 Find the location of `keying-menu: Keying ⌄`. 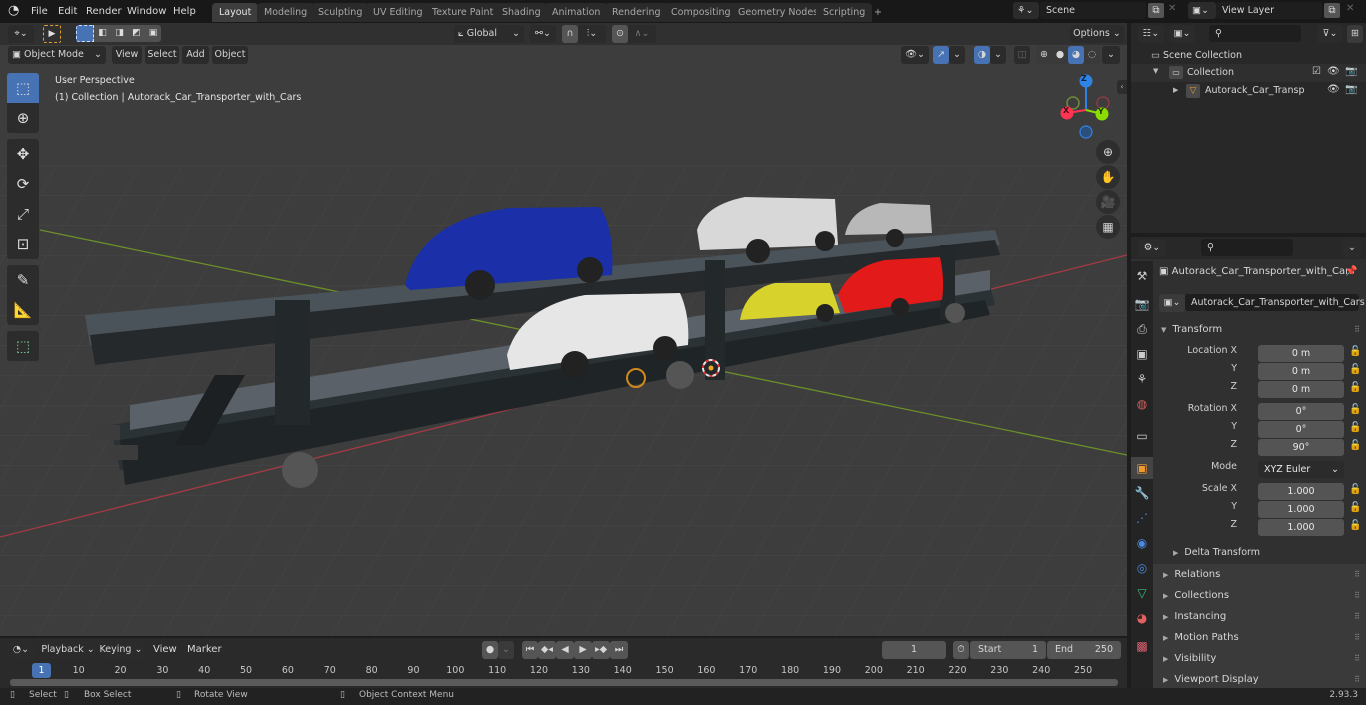

keying-menu: Keying ⌄ is located at coordinates (121, 650).